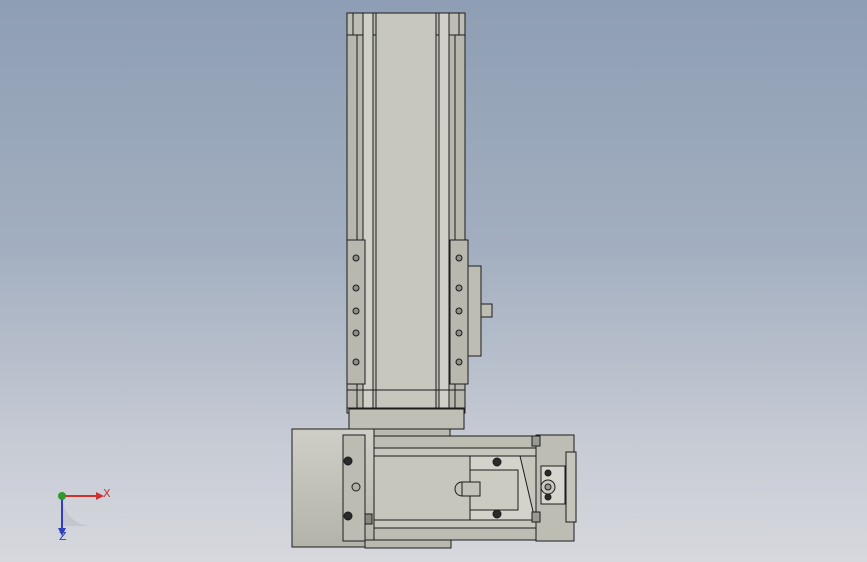 This screenshot has height=562, width=867. Describe the element at coordinates (471, 312) in the screenshot. I see `right-carriage-plate` at that location.